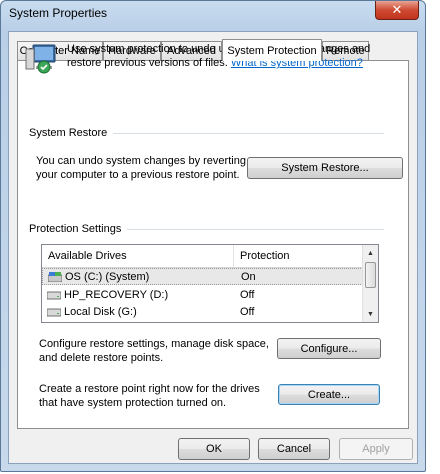 The width and height of the screenshot is (440, 474). What do you see at coordinates (75, 229) in the screenshot?
I see `protection-settings-header: Protection Settings` at bounding box center [75, 229].